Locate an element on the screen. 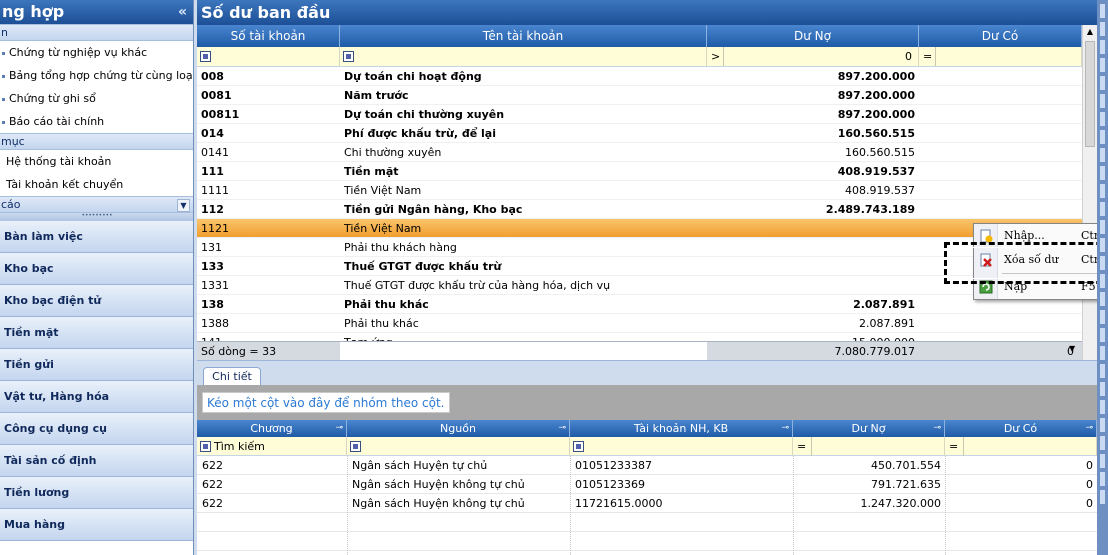 This screenshot has height=555, width=1108. table-row: 1121 Tiền Việt Nam is located at coordinates (639, 228).